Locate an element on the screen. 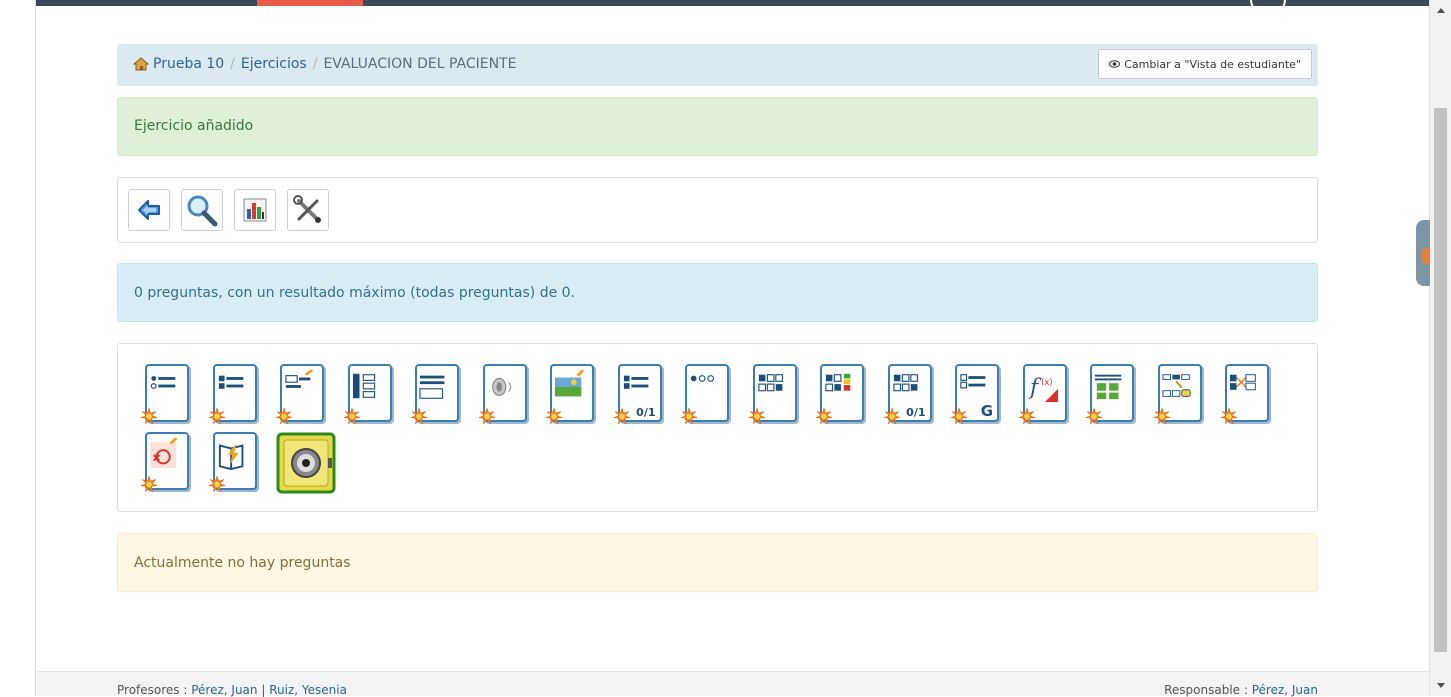  statistics-icon is located at coordinates (255, 210).